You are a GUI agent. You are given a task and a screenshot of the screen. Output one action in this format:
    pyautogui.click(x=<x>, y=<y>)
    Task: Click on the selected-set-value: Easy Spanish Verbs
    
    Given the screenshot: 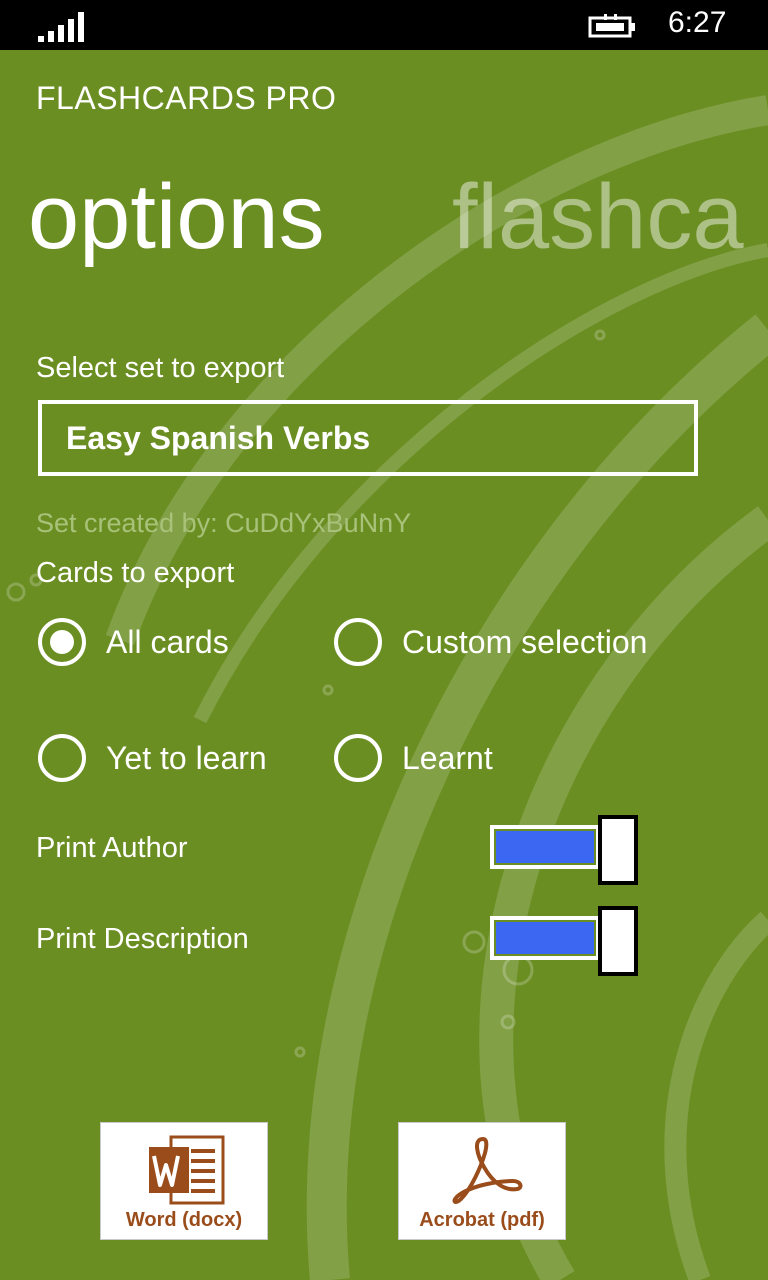 What is the action you would take?
    pyautogui.click(x=218, y=438)
    